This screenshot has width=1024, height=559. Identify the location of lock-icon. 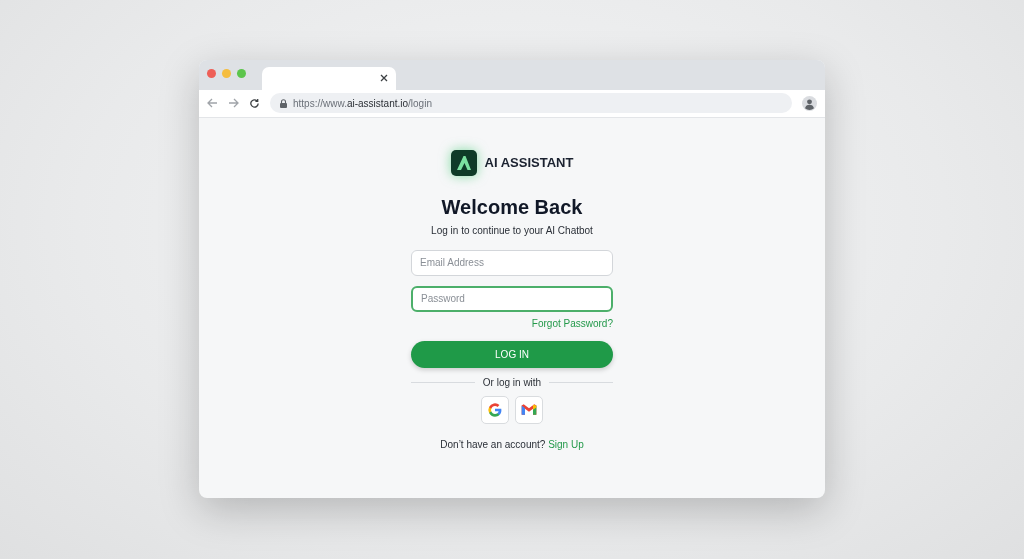
(283, 103).